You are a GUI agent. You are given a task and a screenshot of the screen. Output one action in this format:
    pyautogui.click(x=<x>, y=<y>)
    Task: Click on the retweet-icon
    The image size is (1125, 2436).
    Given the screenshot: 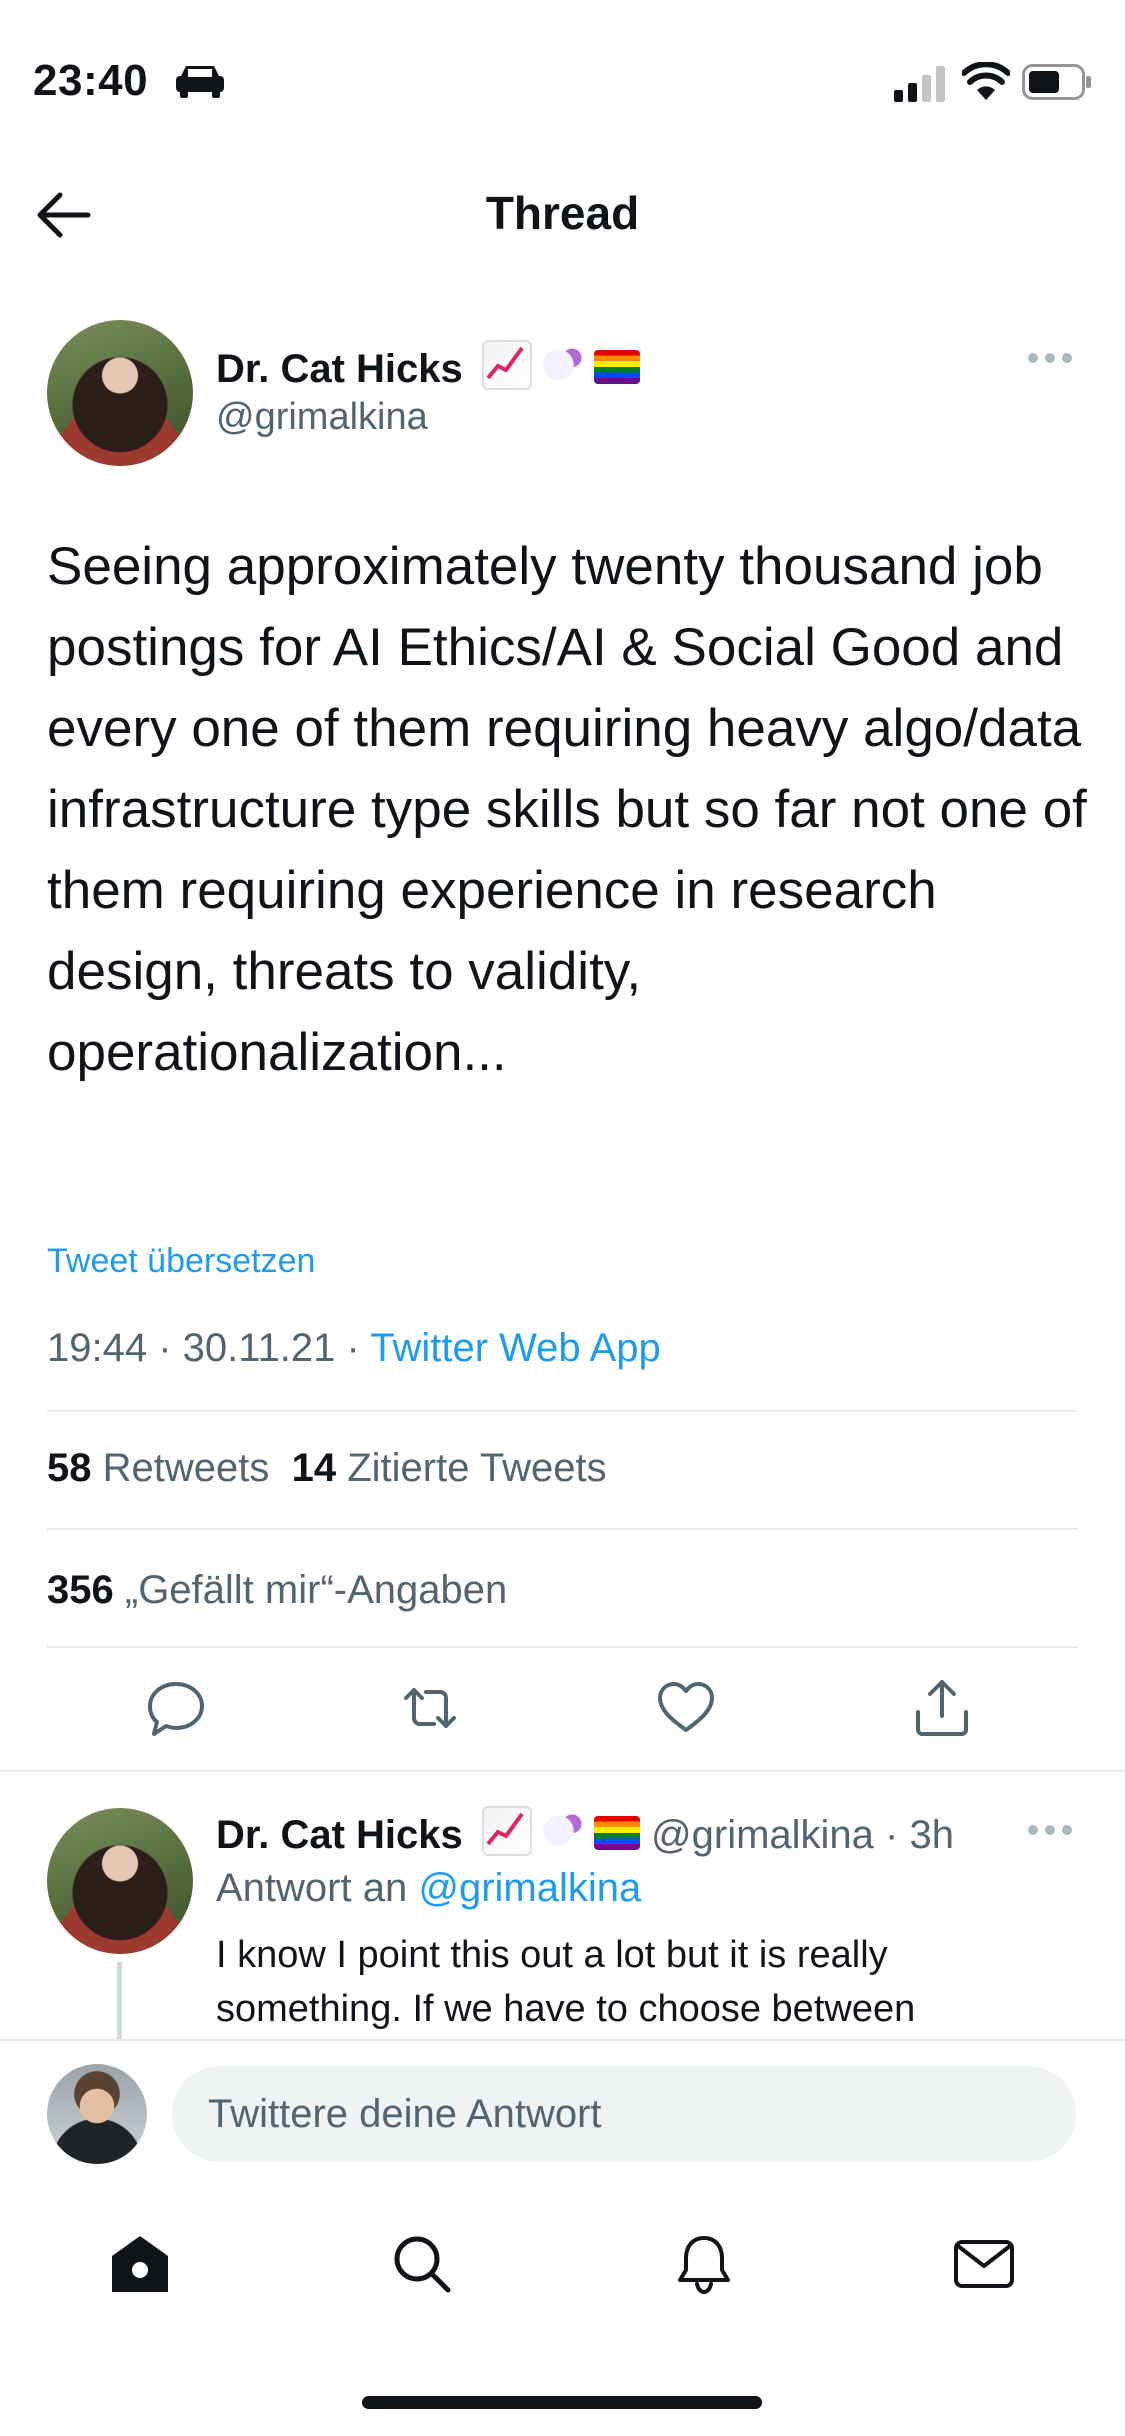 What is the action you would take?
    pyautogui.click(x=430, y=1708)
    